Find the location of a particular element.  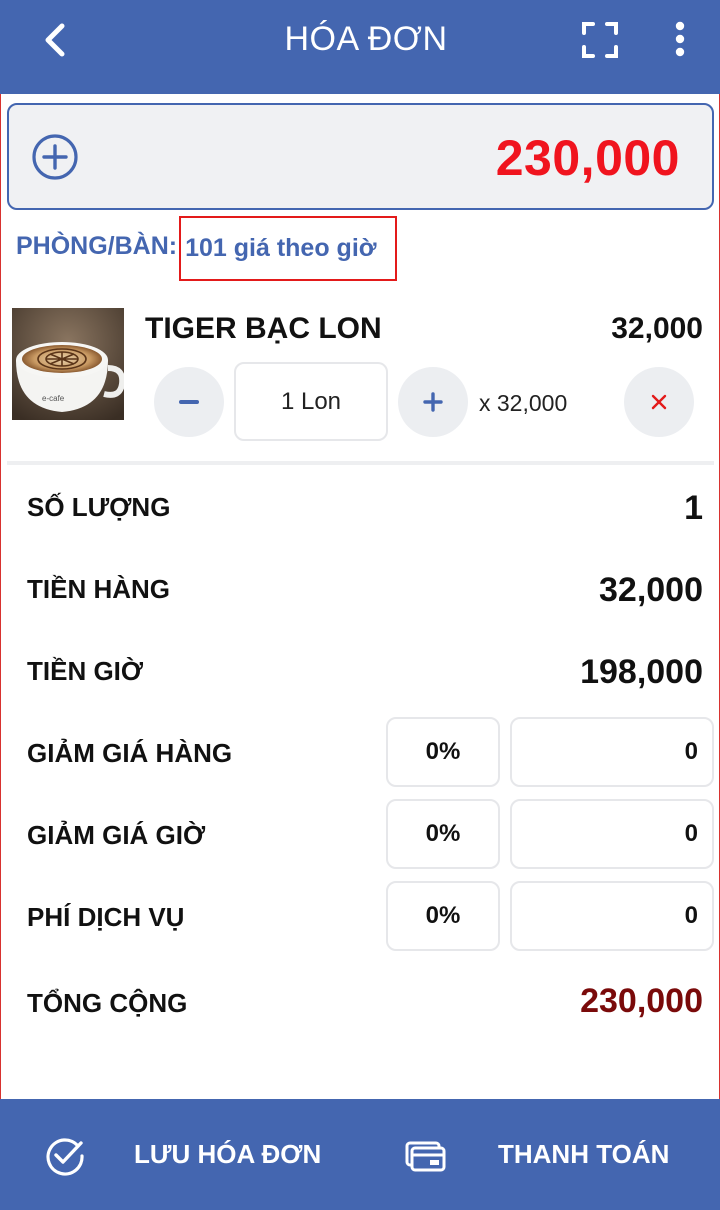

plus-circle-icon is located at coordinates (55, 157).